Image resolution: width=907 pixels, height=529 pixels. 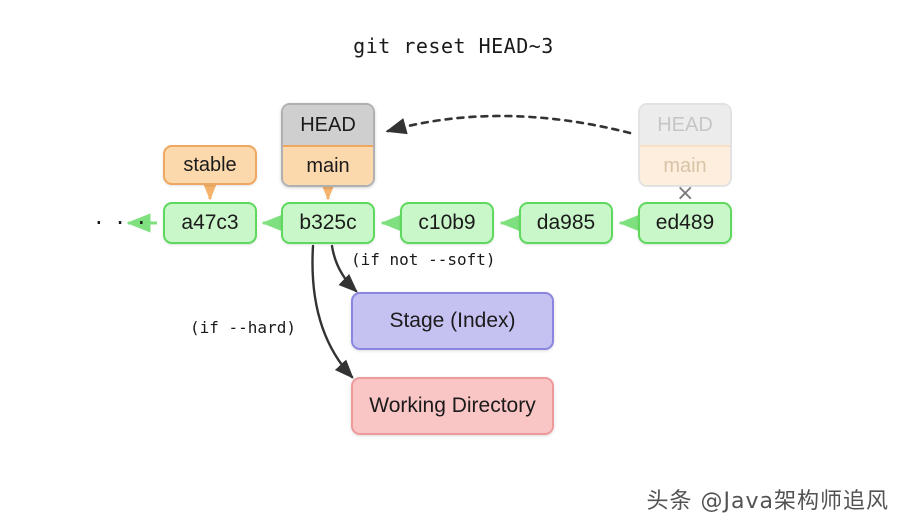 I want to click on stage-index-label: Stage (Index), so click(x=452, y=320).